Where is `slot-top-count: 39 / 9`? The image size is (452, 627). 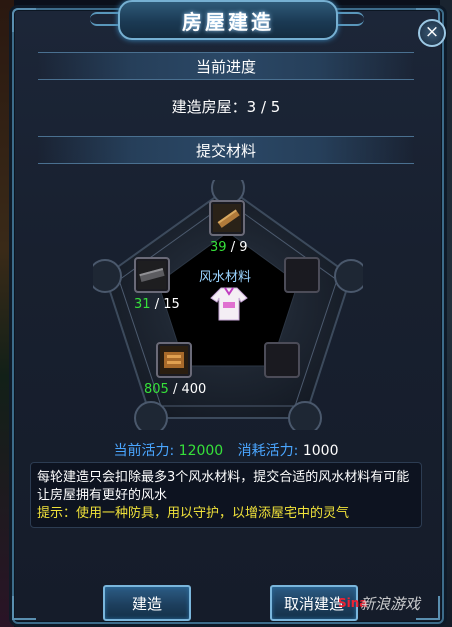
slot-top-count: 39 / 9 is located at coordinates (229, 247).